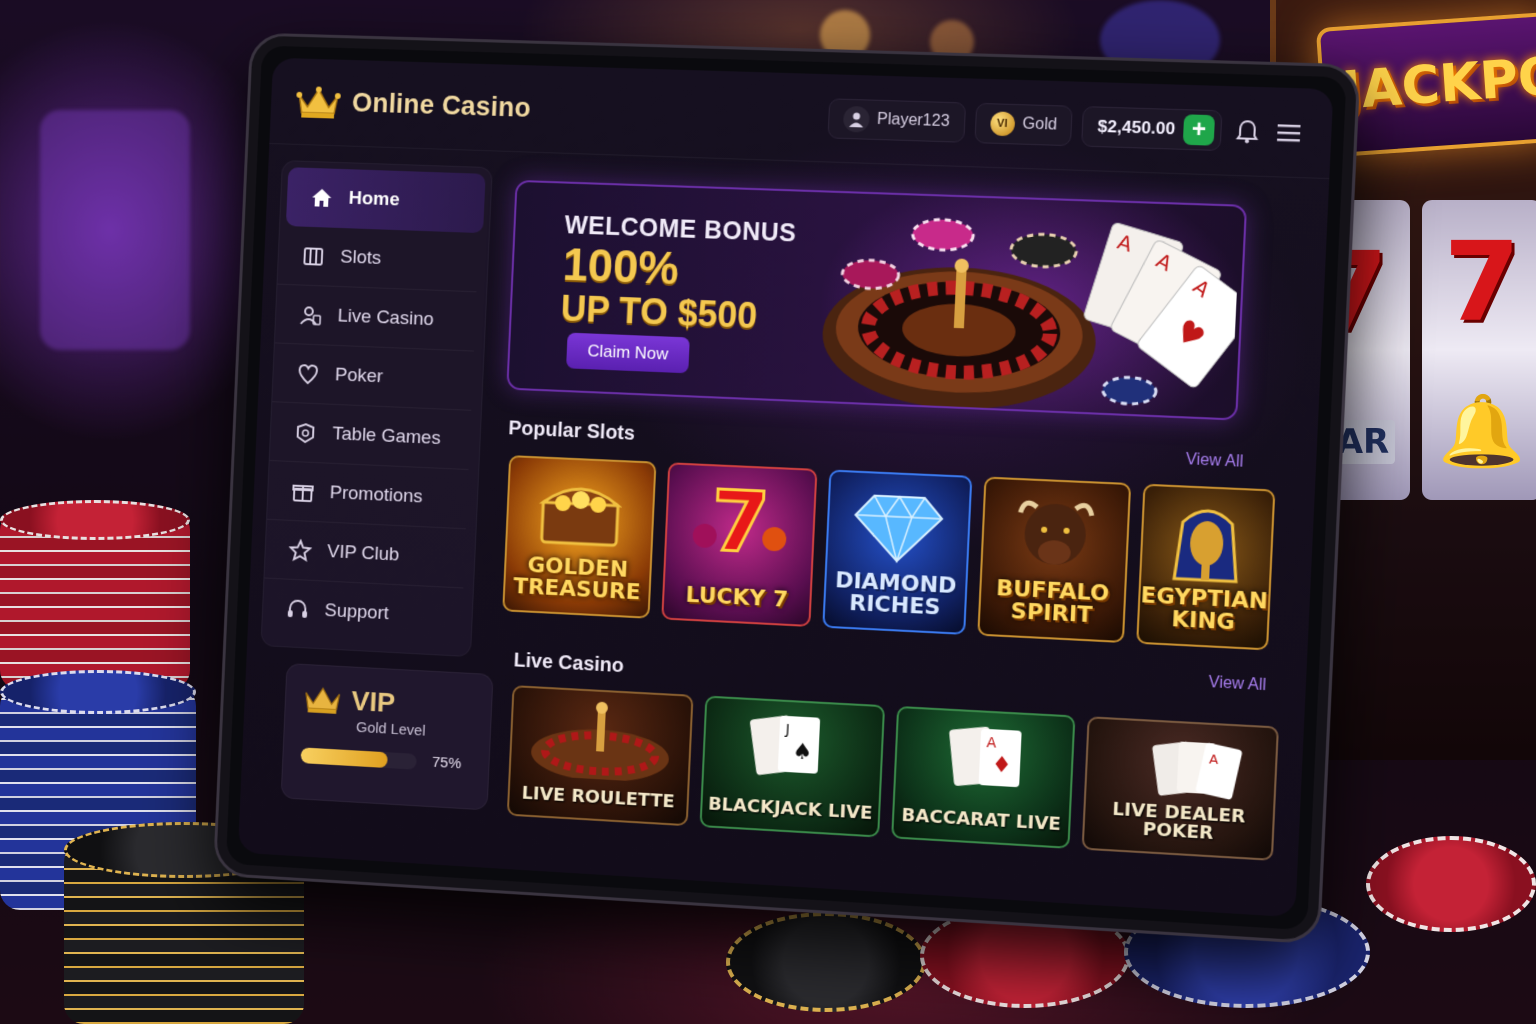  Describe the element at coordinates (628, 353) in the screenshot. I see `claim-now-button: Claim Now` at that location.